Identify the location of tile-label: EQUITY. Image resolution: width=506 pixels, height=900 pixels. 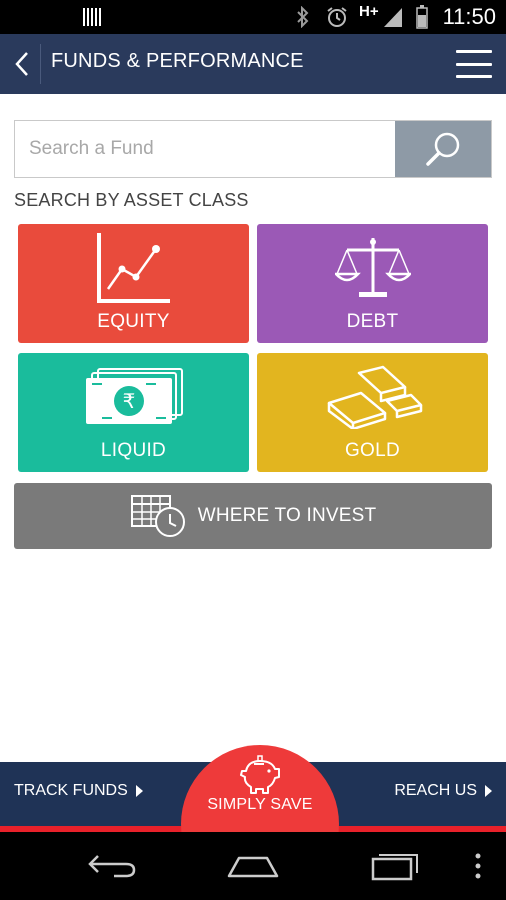
(133, 321).